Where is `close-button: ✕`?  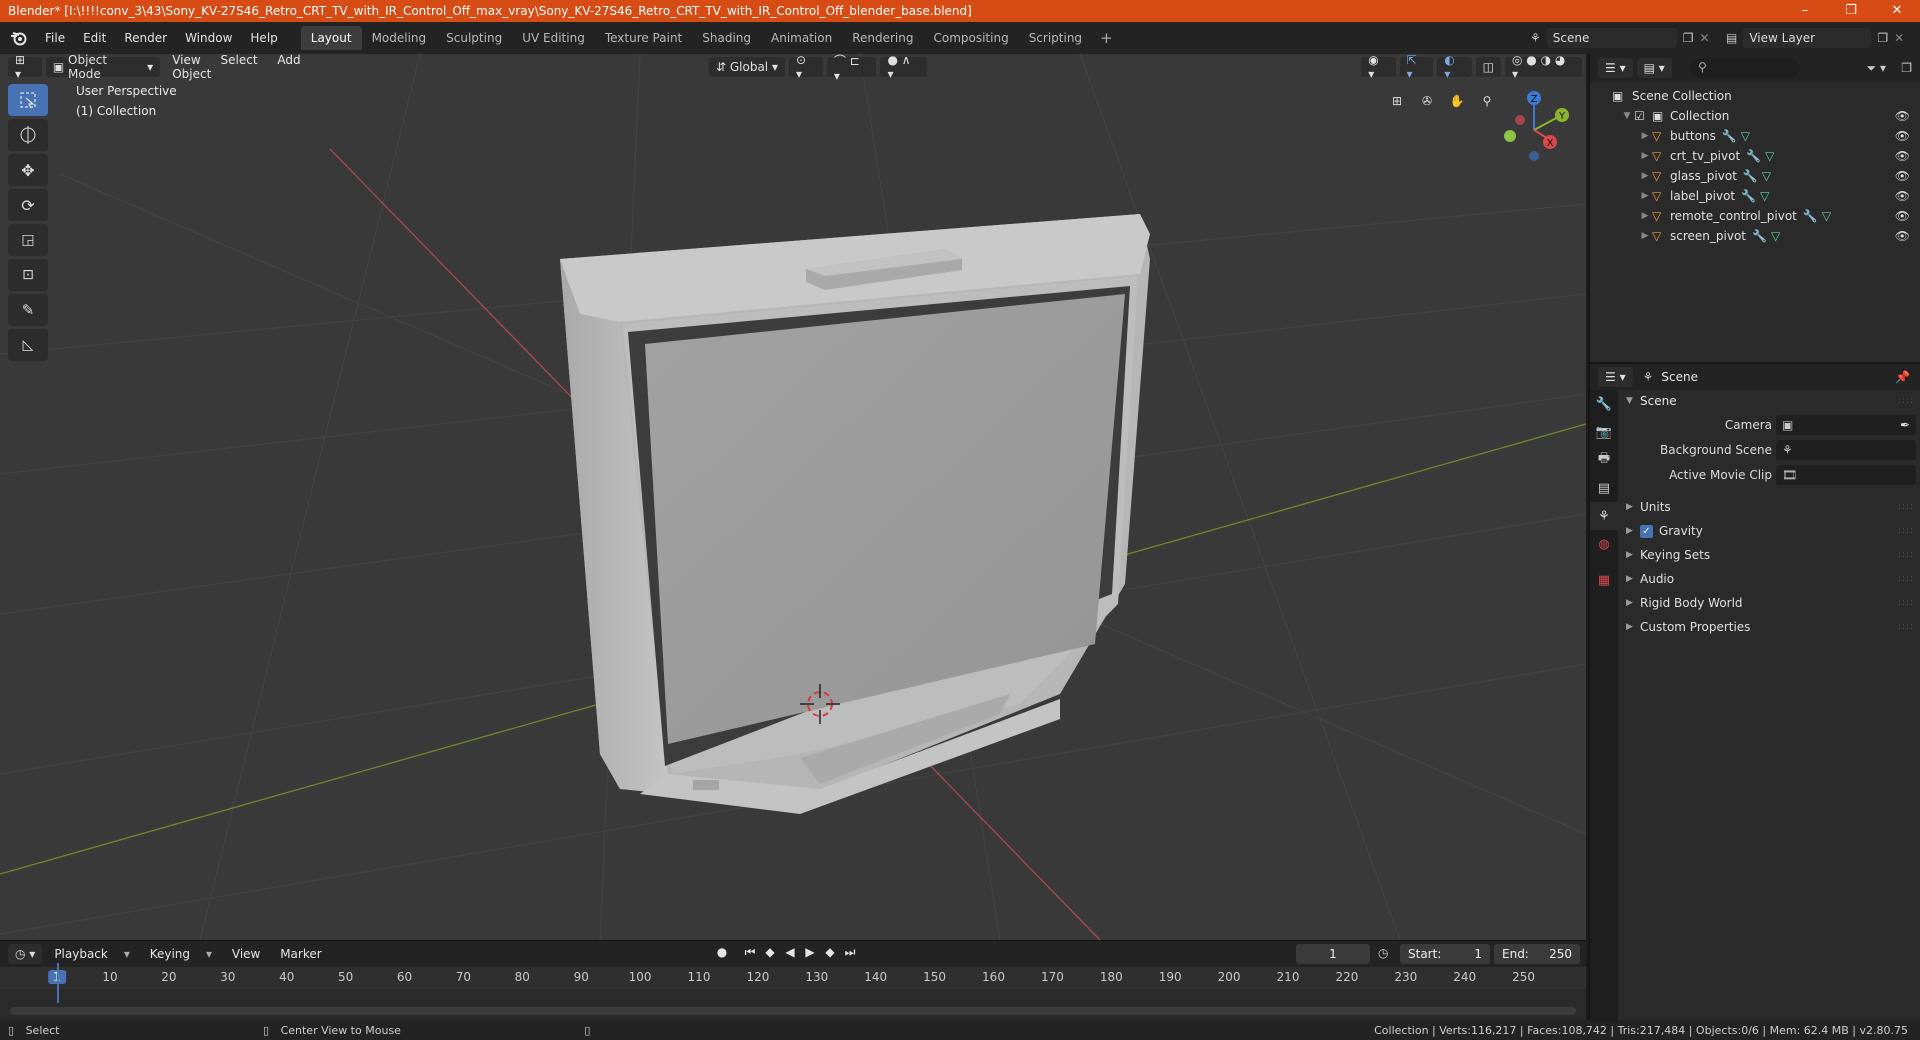 close-button: ✕ is located at coordinates (1897, 11).